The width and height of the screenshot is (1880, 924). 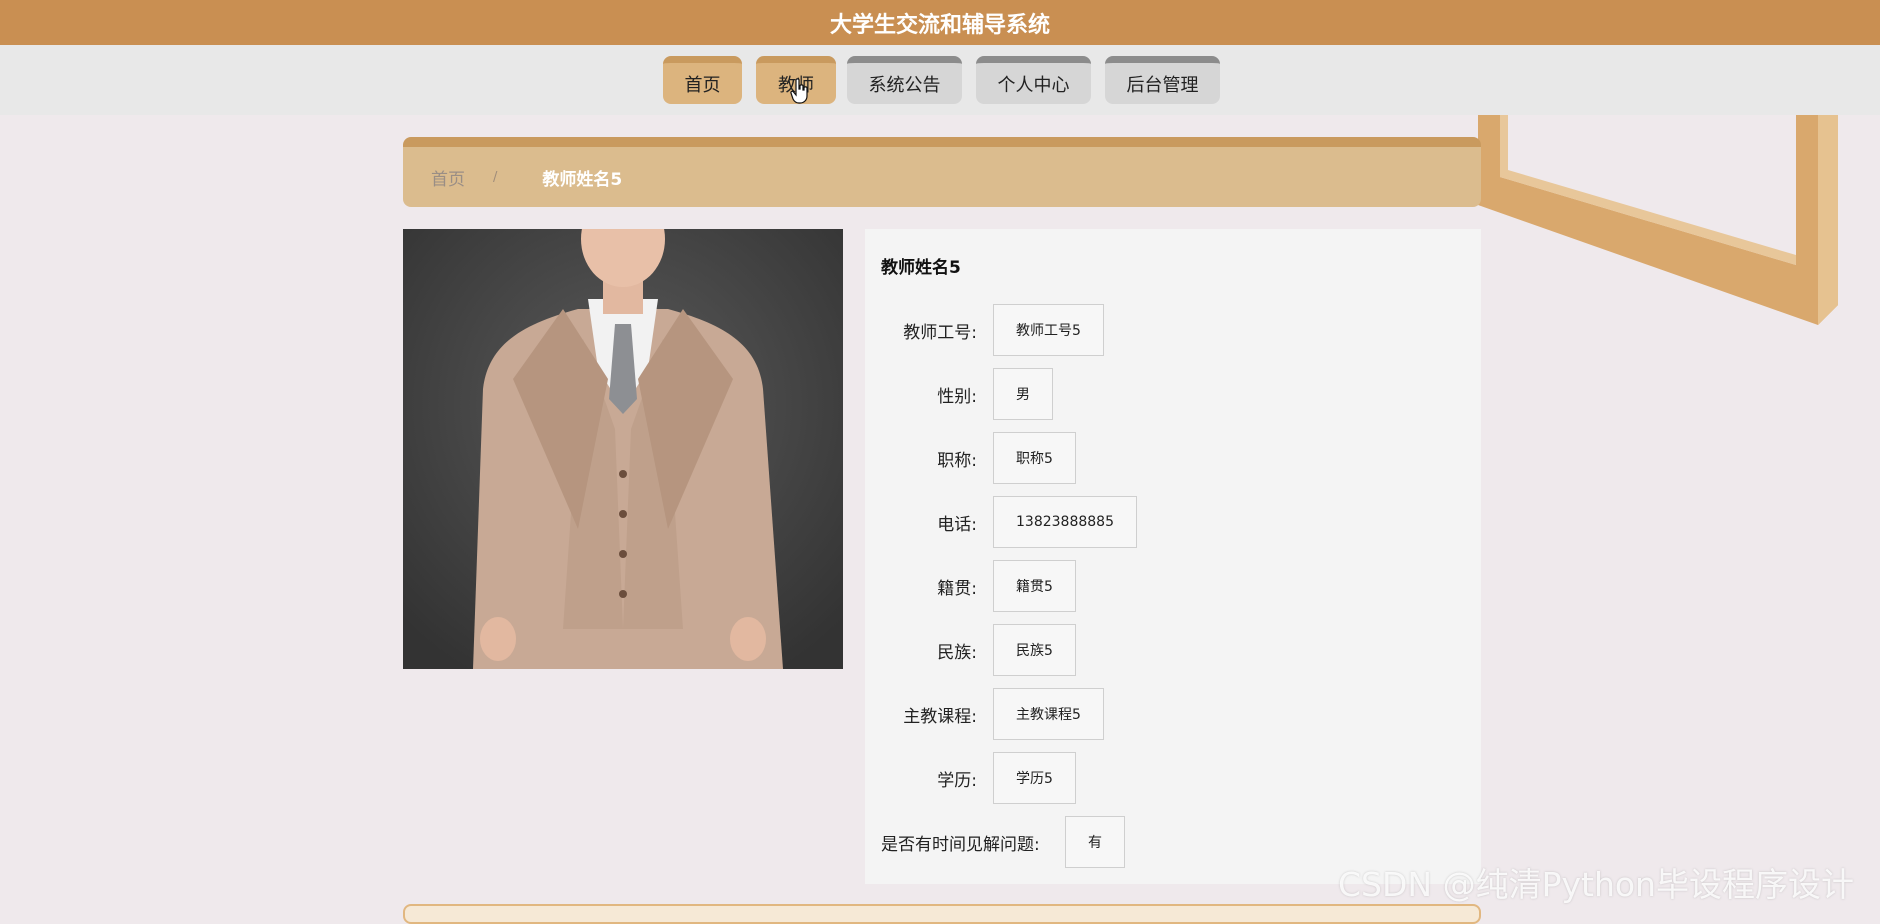 I want to click on teacher-photo, so click(x=623, y=449).